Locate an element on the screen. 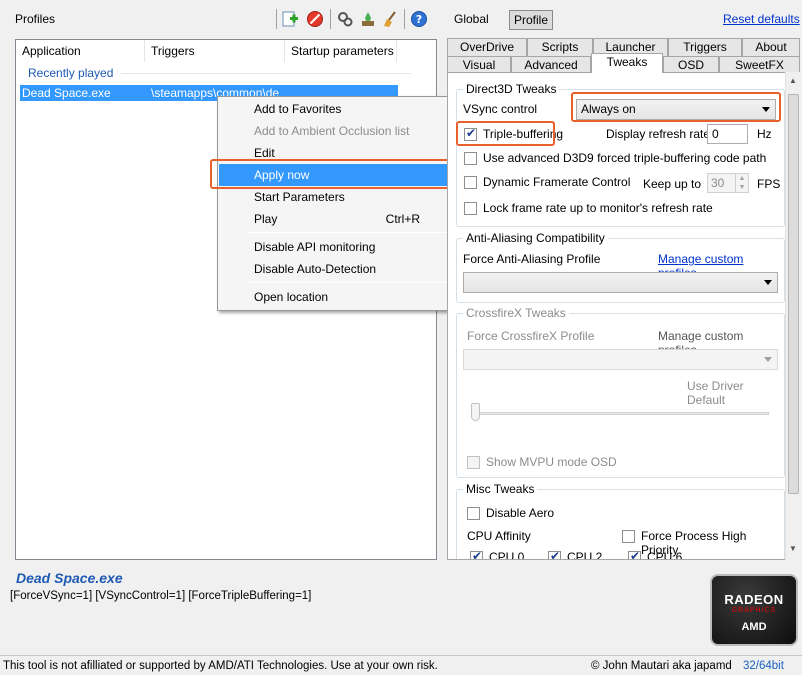  footer-author: © John Mautari aka japamd is located at coordinates (661, 666).